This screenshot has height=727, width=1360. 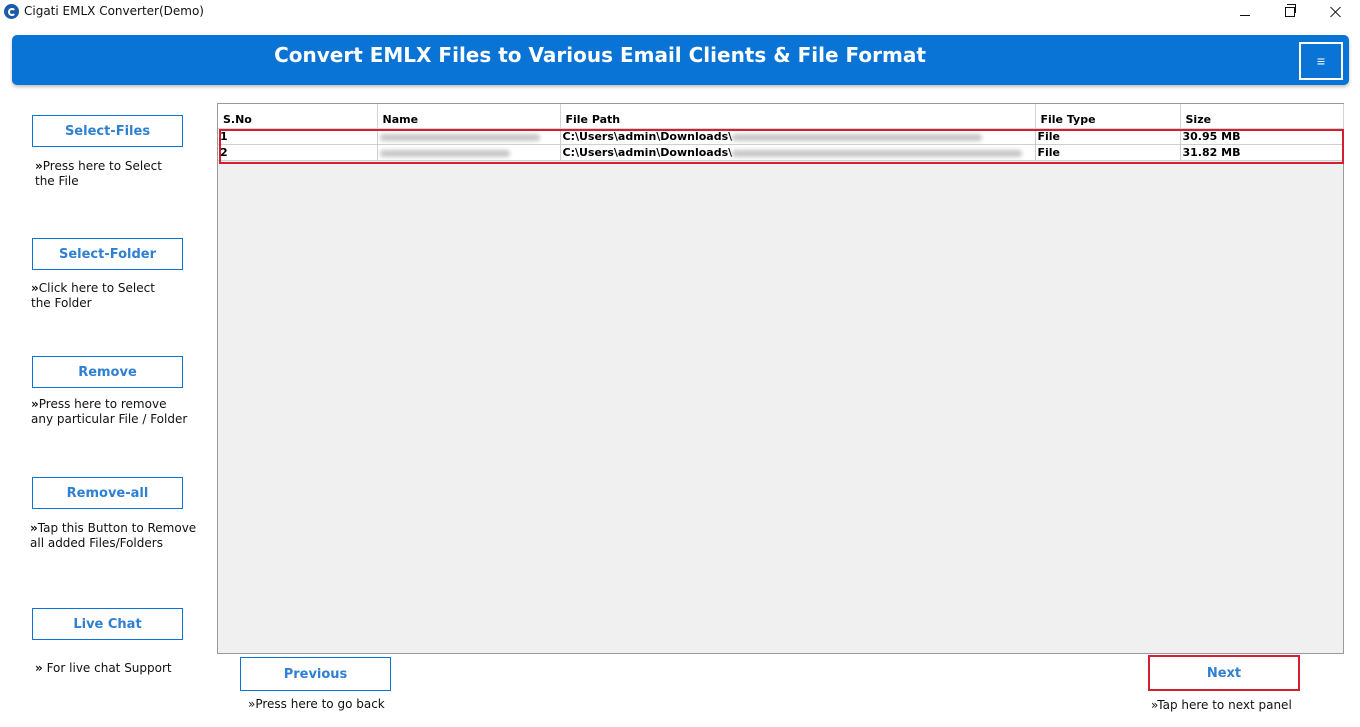 What do you see at coordinates (1245, 15) in the screenshot?
I see `minimize-icon` at bounding box center [1245, 15].